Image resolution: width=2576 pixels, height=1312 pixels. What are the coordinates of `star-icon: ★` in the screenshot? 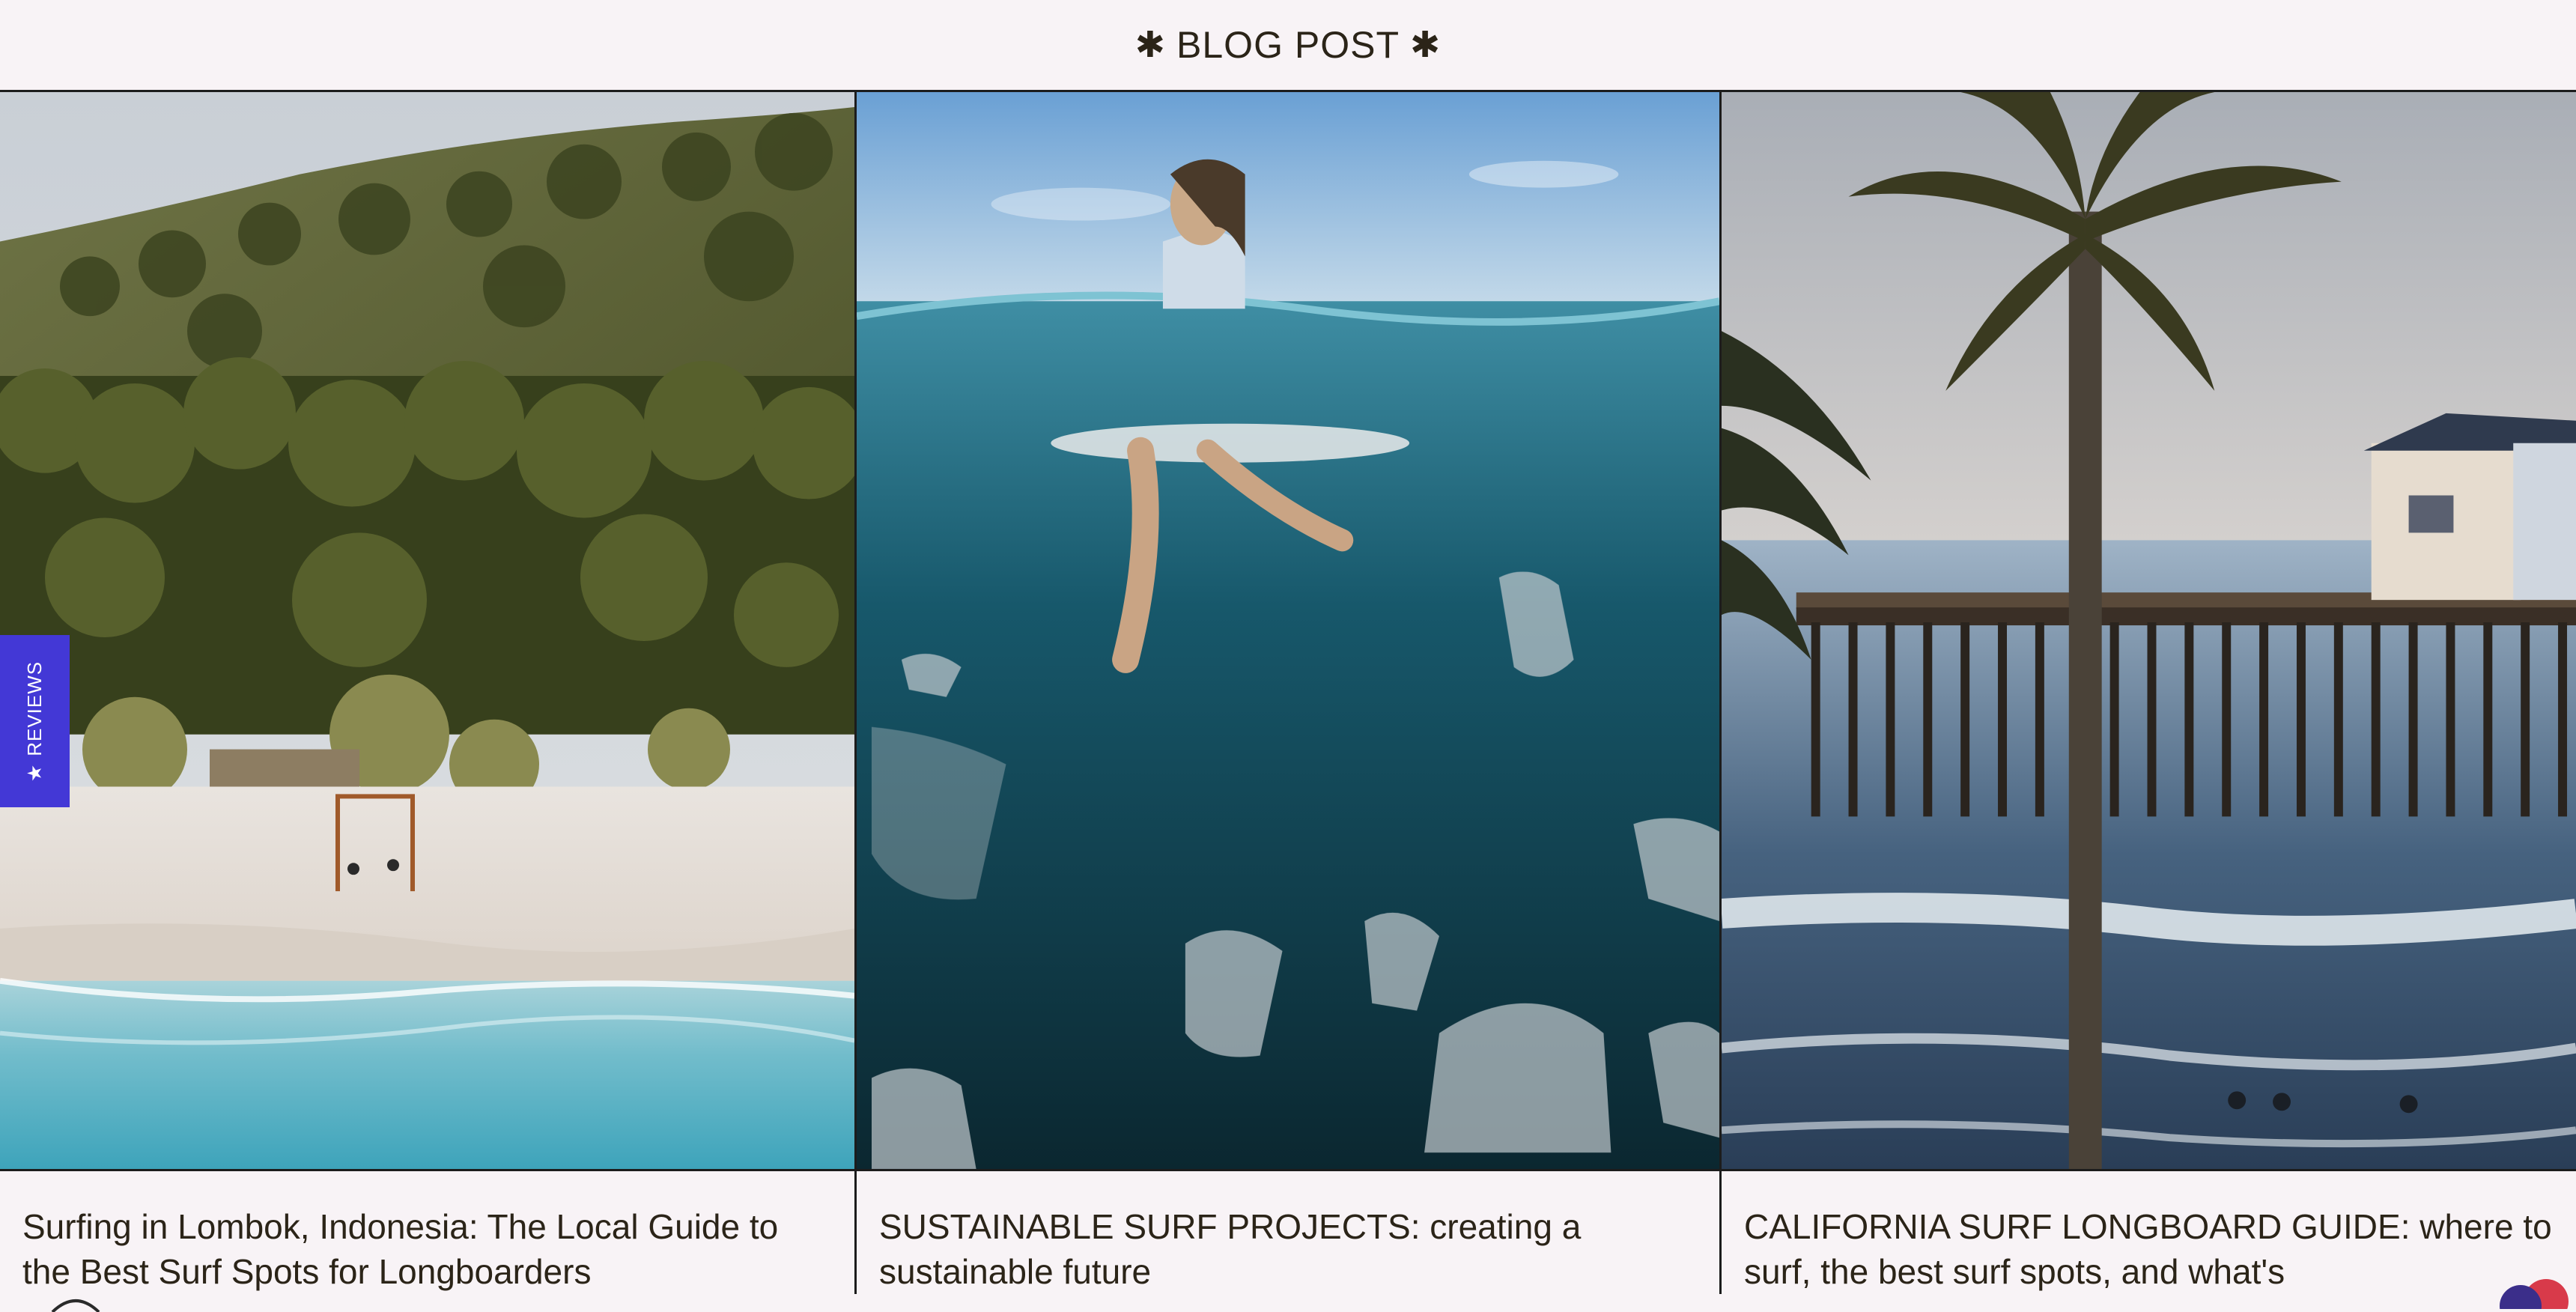 It's located at (34, 772).